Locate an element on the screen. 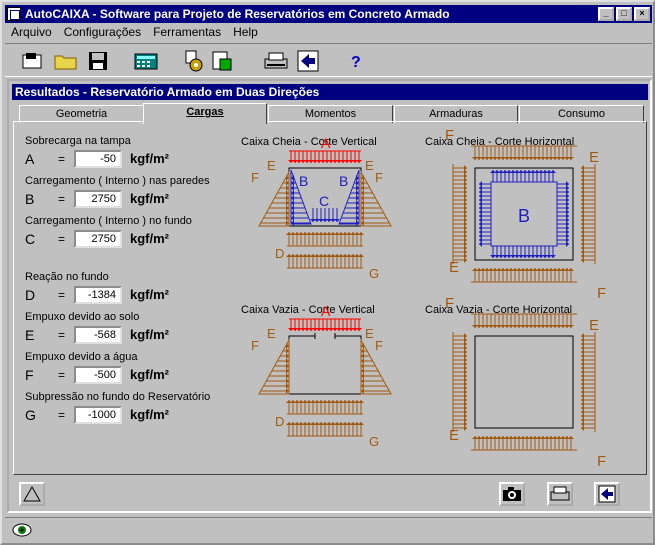 Image resolution: width=655 pixels, height=545 pixels. box-plan is located at coordinates (524, 382).